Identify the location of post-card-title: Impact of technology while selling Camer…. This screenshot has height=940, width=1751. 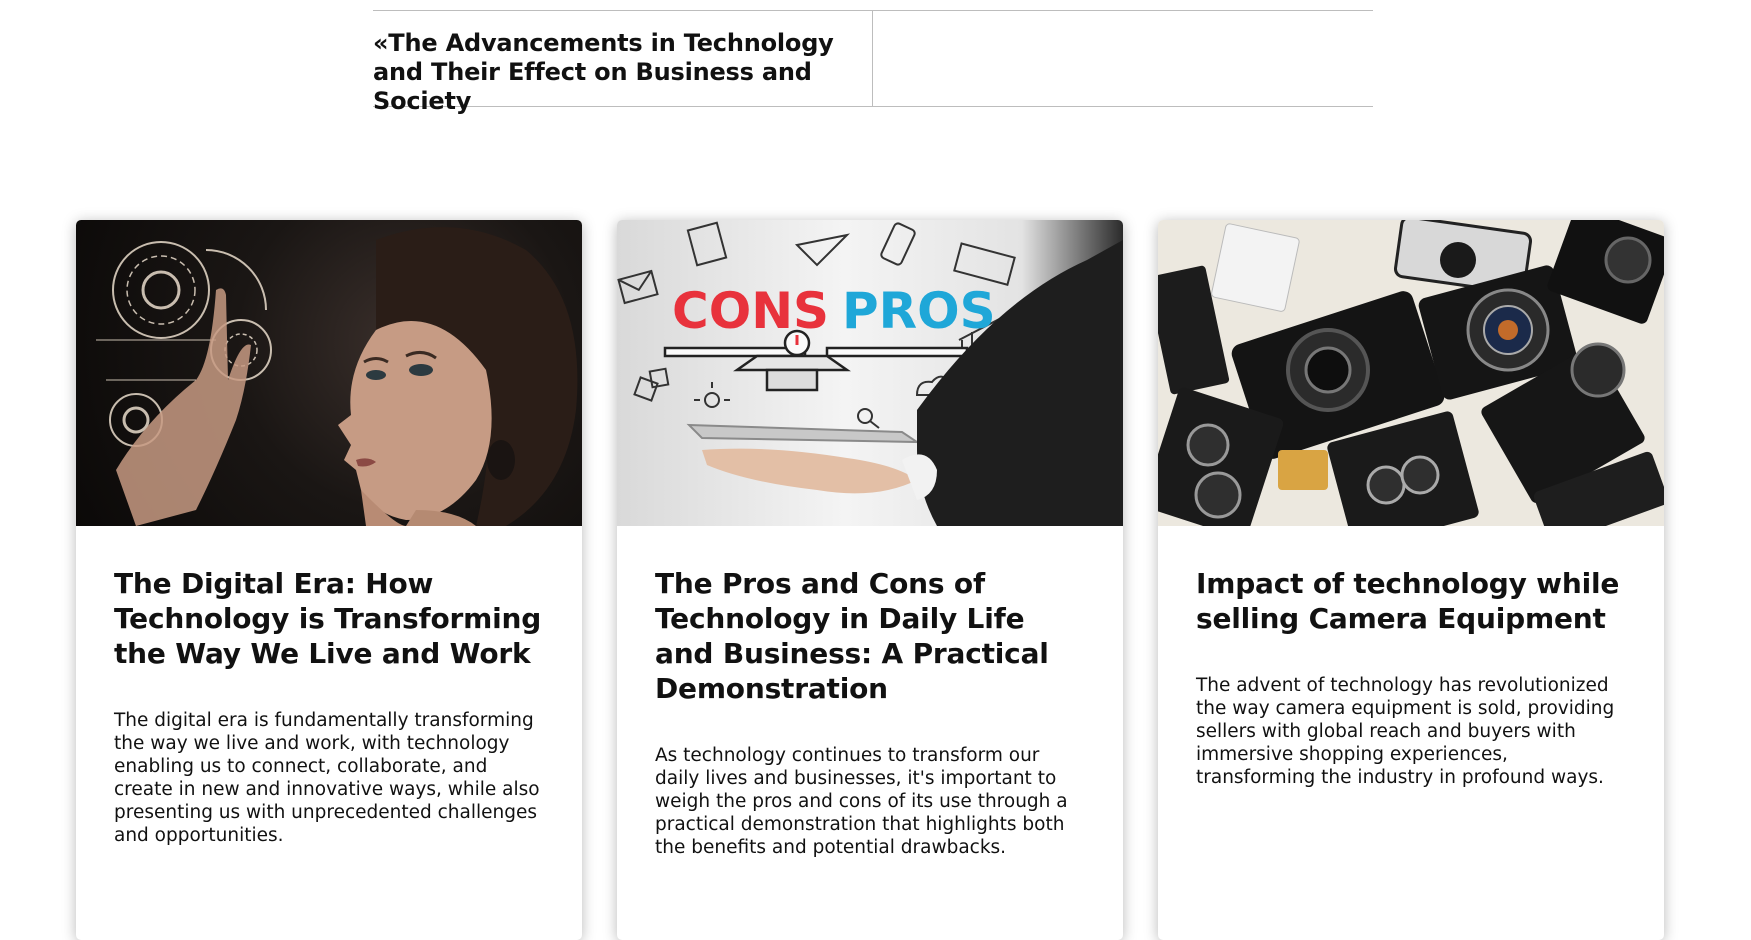
(1411, 601).